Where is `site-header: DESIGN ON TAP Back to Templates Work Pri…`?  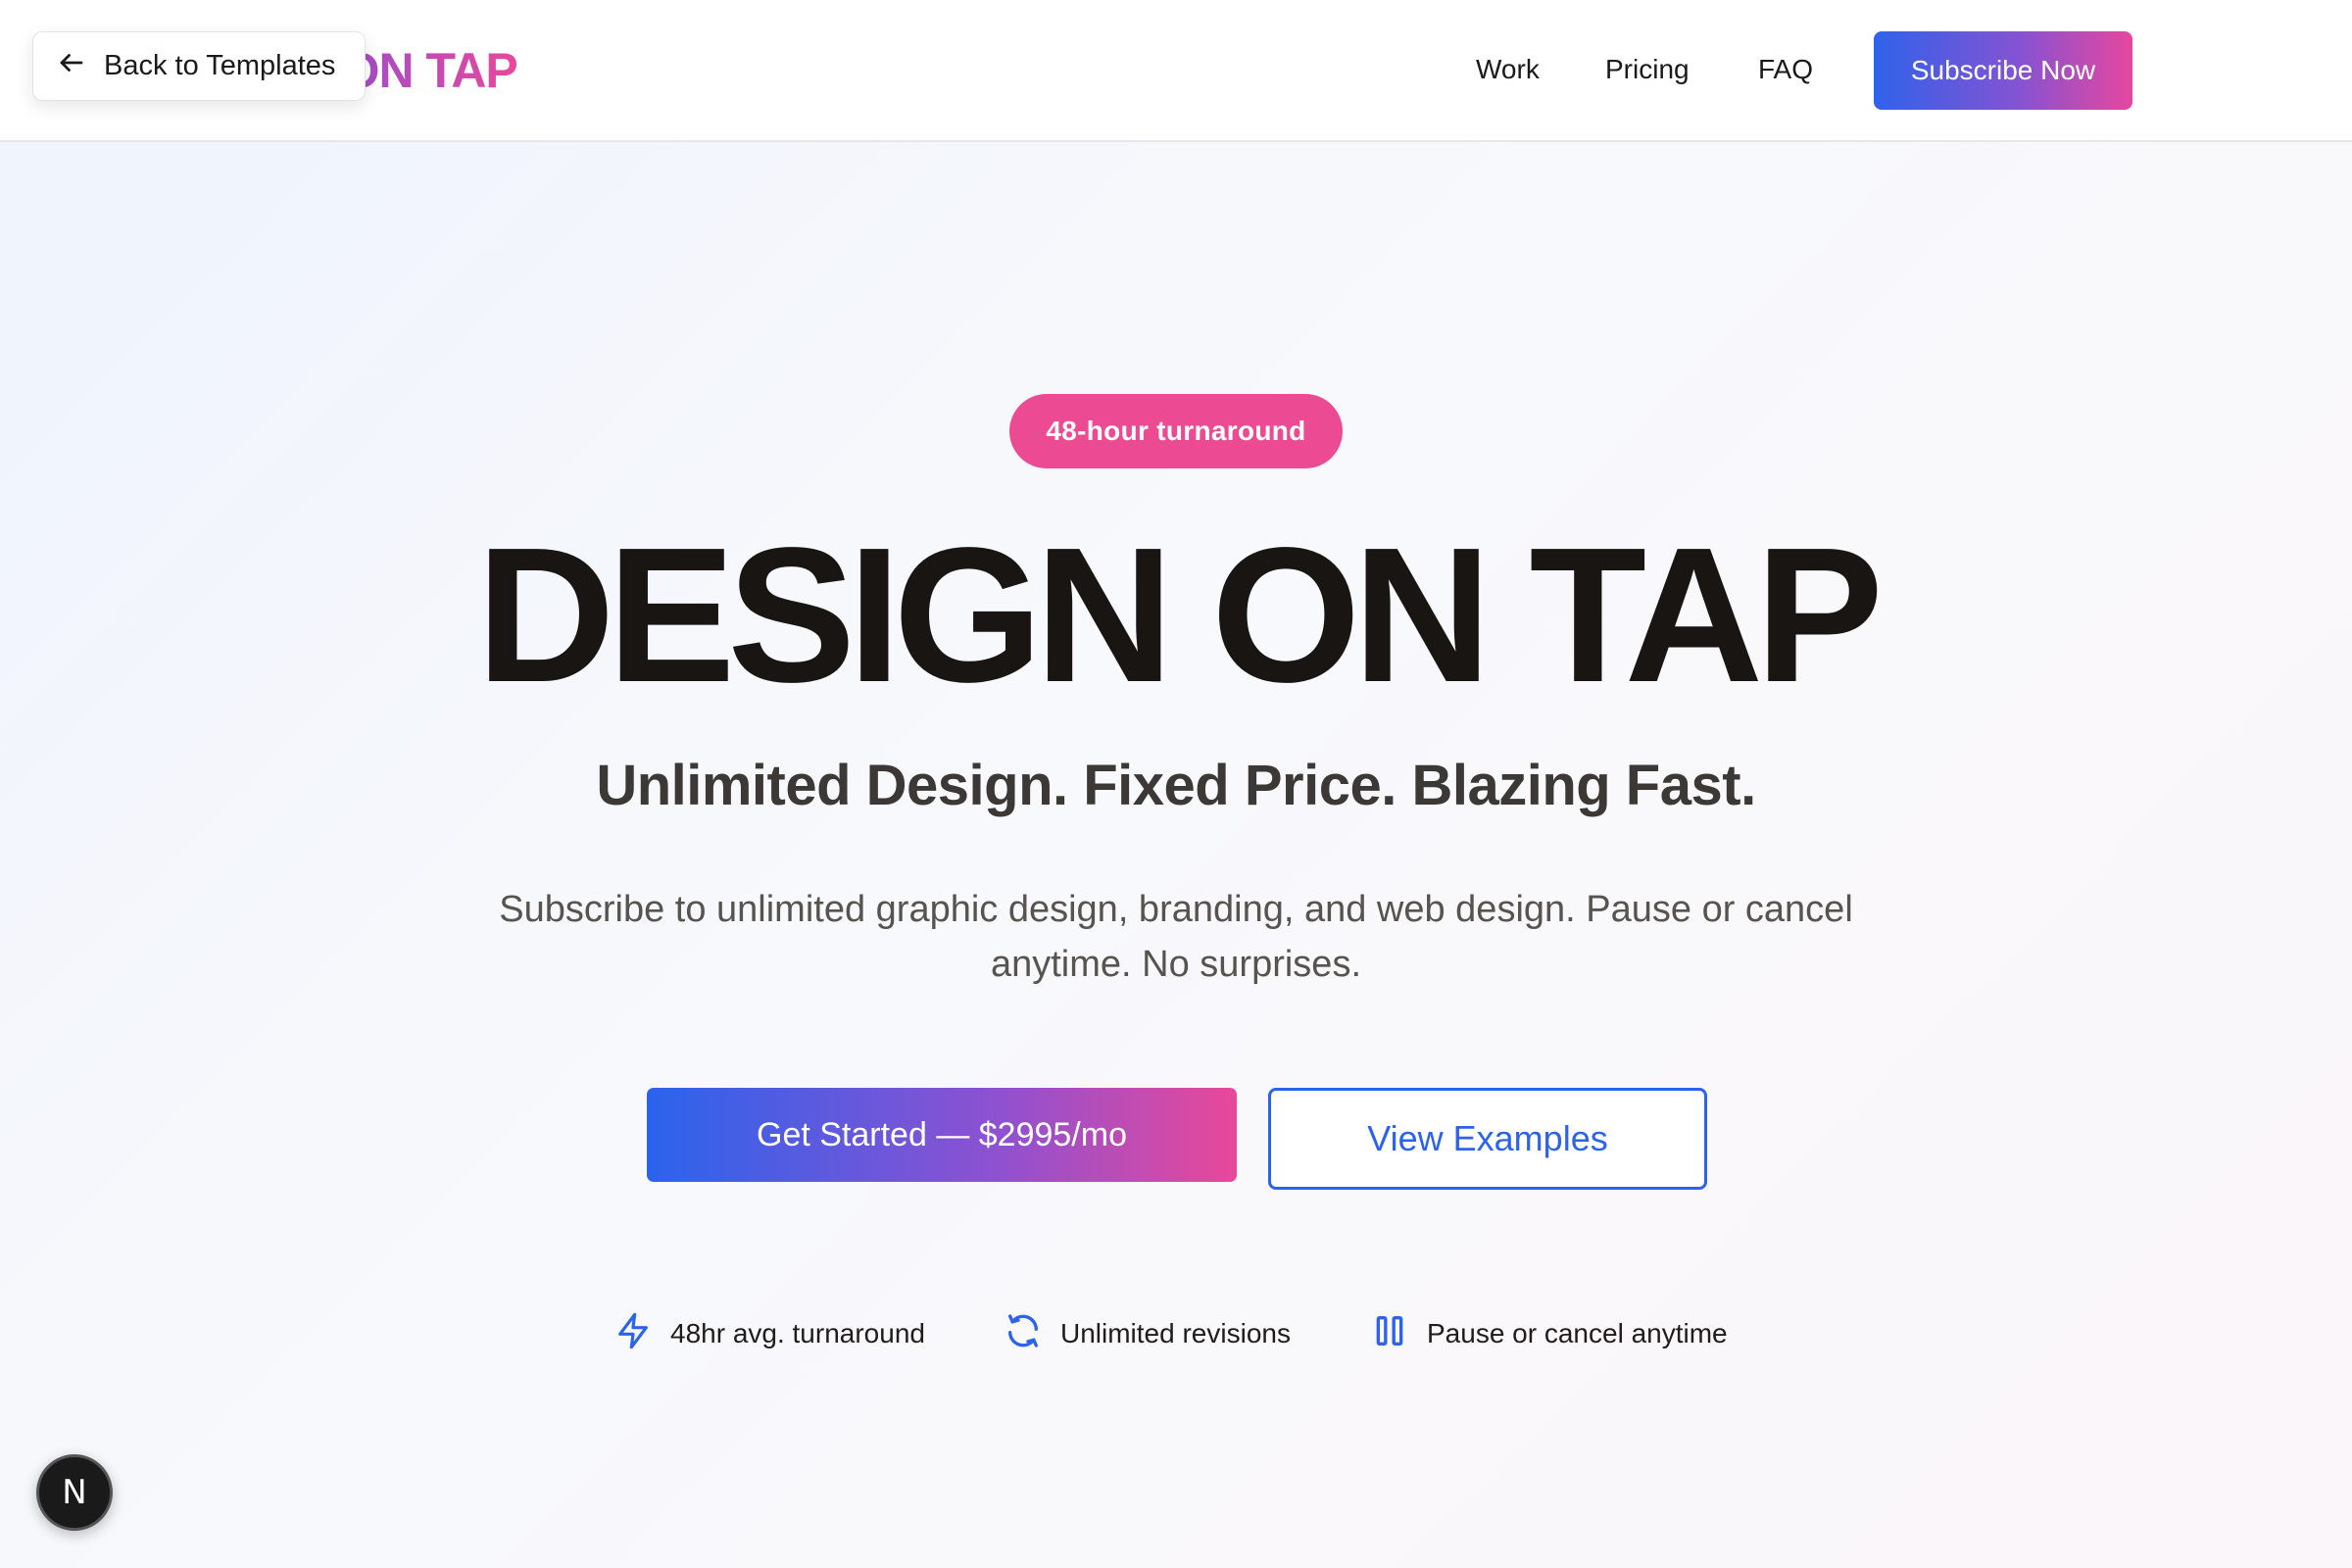
site-header: DESIGN ON TAP Back to Templates Work Pri… is located at coordinates (1176, 71).